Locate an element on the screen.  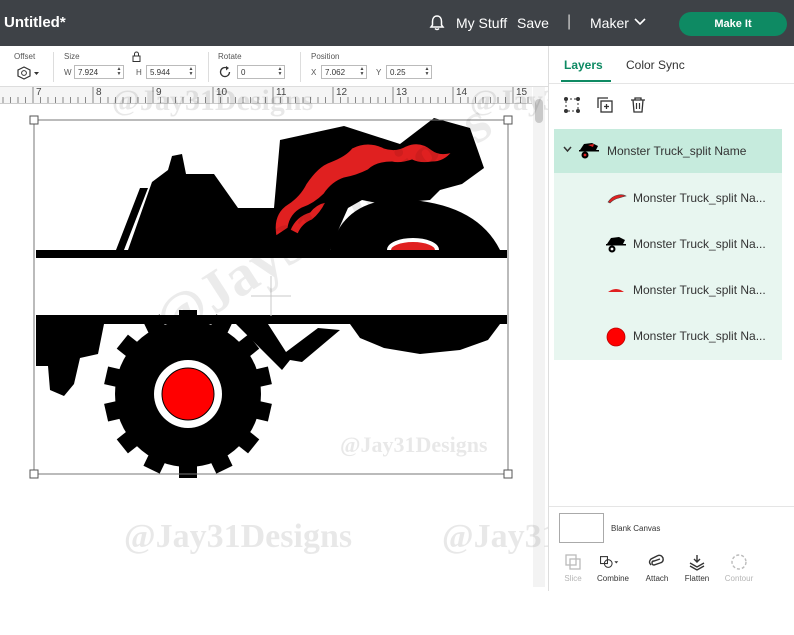
contour-label: Contour is located at coordinates (739, 578).